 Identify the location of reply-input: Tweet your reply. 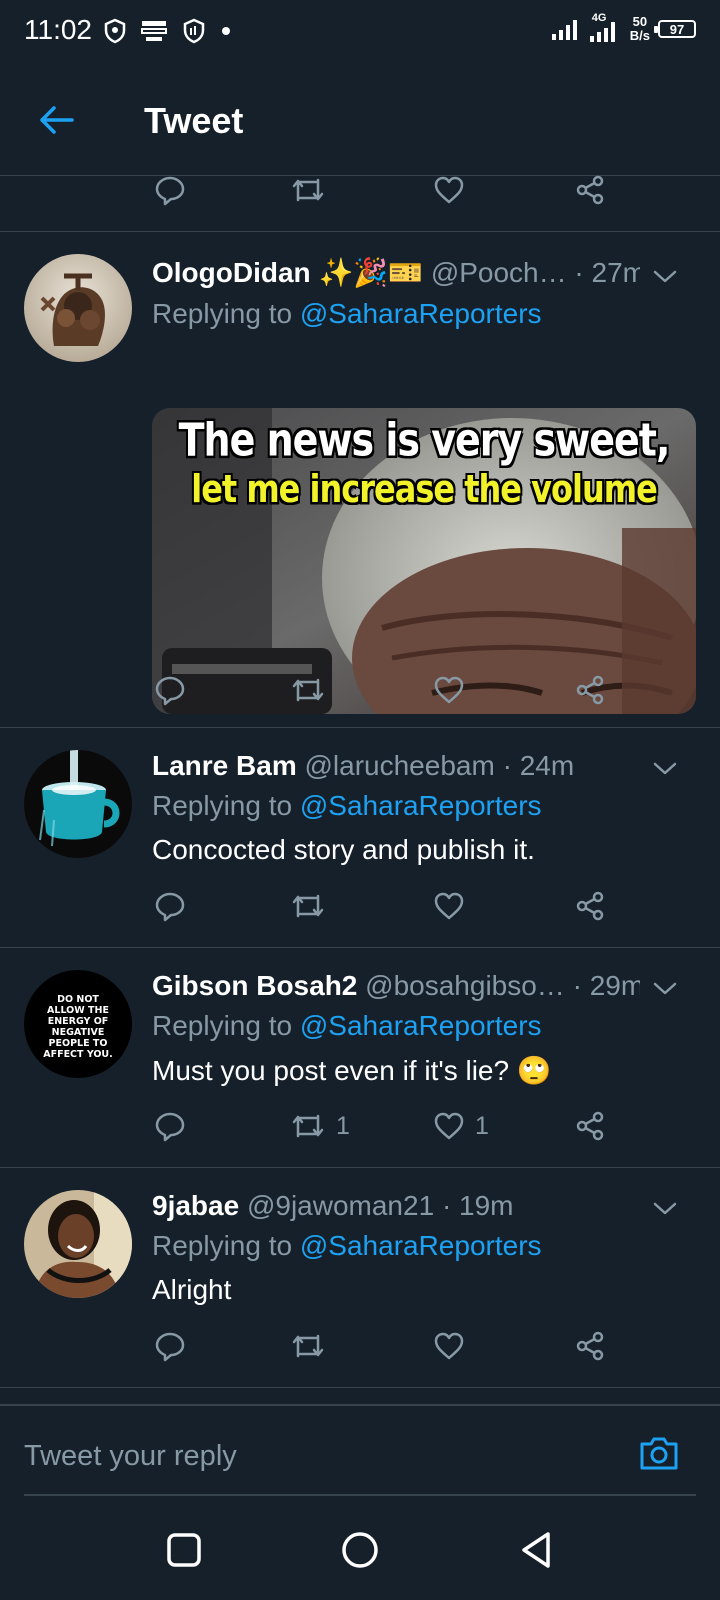
(130, 1456).